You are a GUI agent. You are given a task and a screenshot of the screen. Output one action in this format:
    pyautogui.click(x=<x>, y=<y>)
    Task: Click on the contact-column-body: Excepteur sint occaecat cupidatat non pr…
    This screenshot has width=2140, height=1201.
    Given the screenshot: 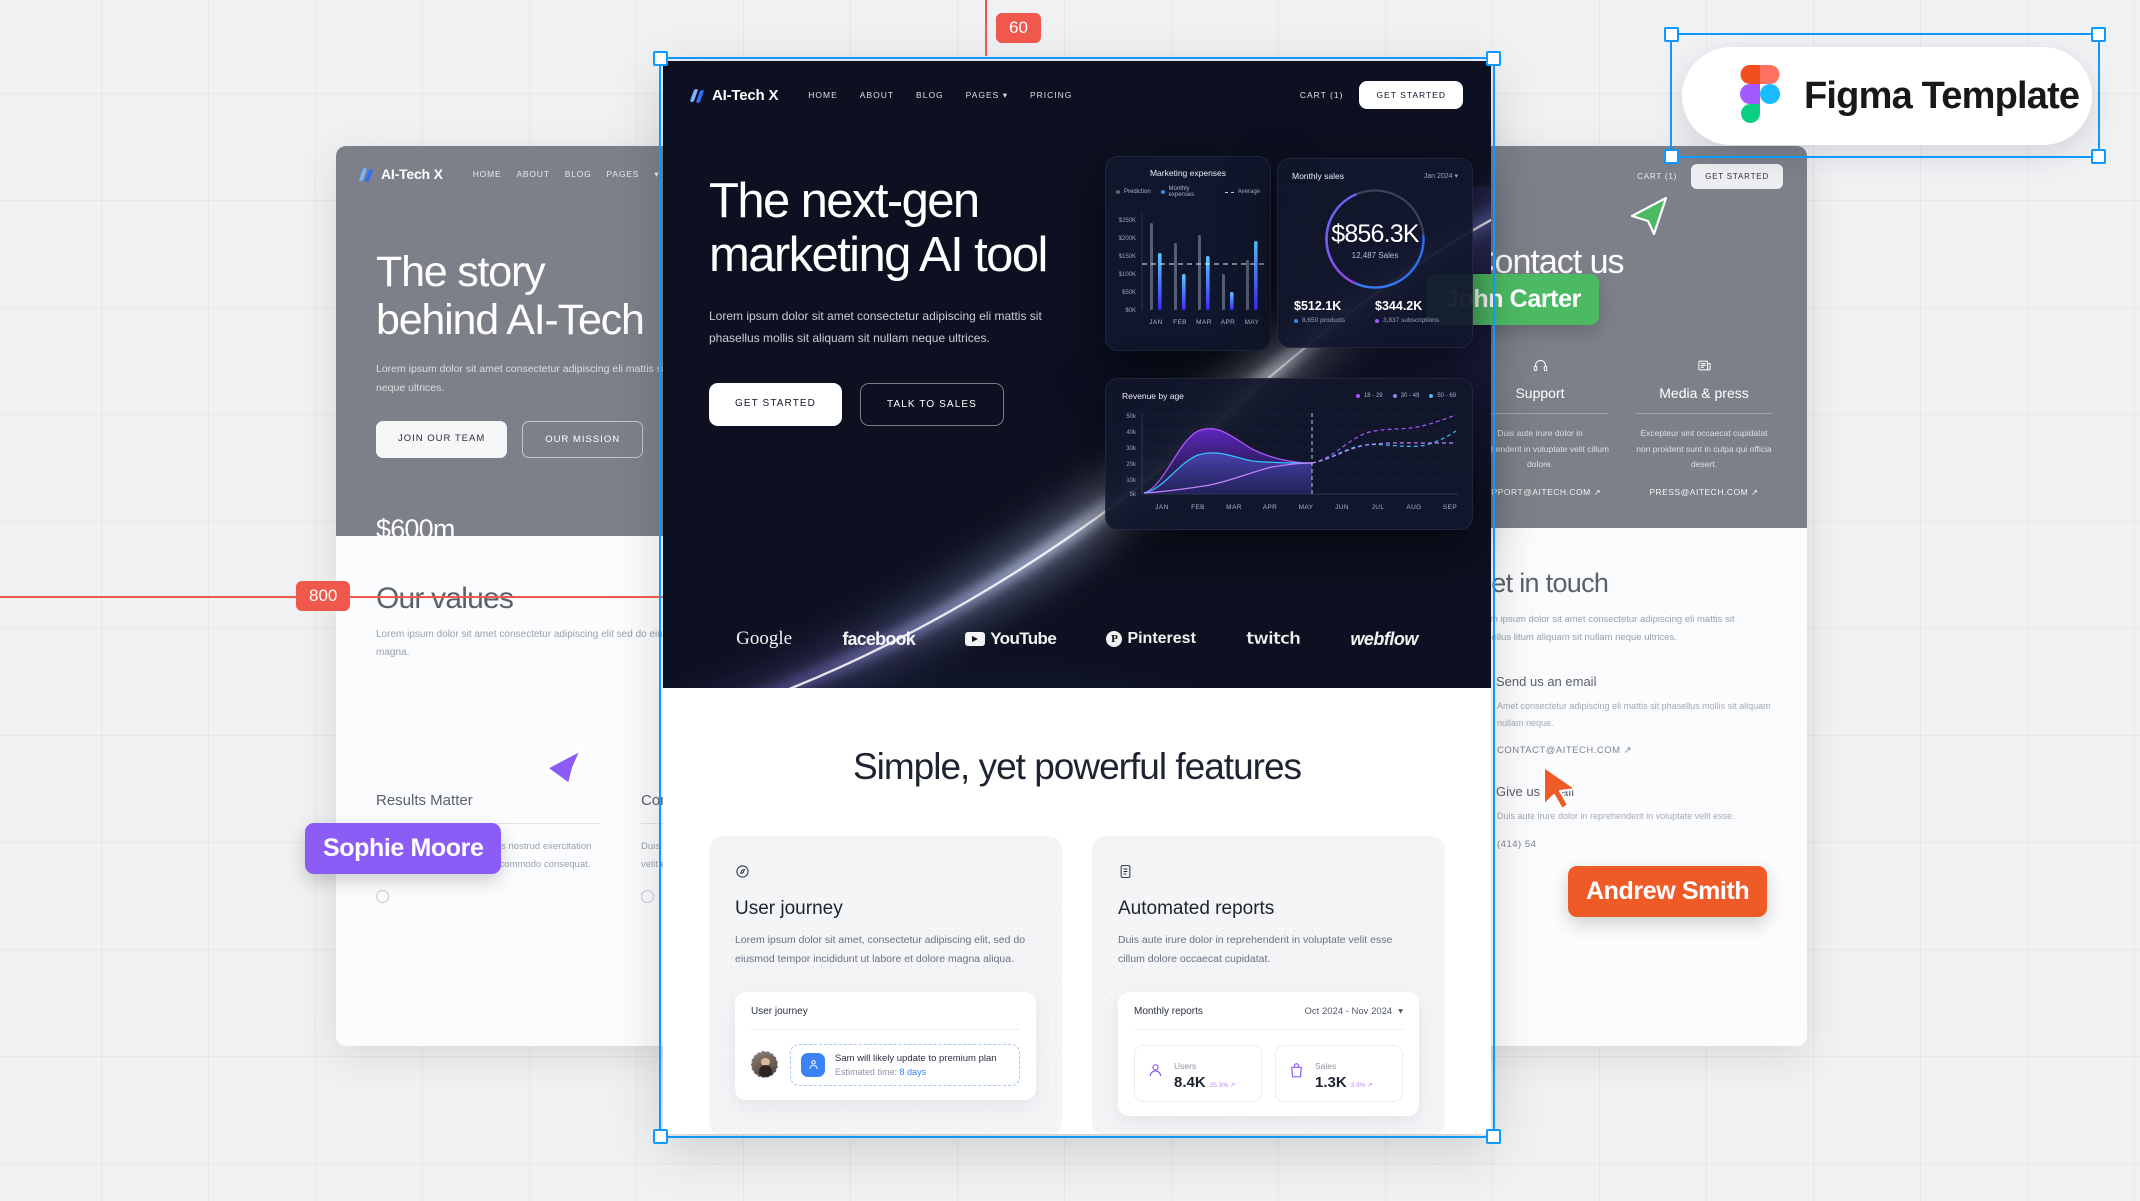 What is the action you would take?
    pyautogui.click(x=1704, y=449)
    